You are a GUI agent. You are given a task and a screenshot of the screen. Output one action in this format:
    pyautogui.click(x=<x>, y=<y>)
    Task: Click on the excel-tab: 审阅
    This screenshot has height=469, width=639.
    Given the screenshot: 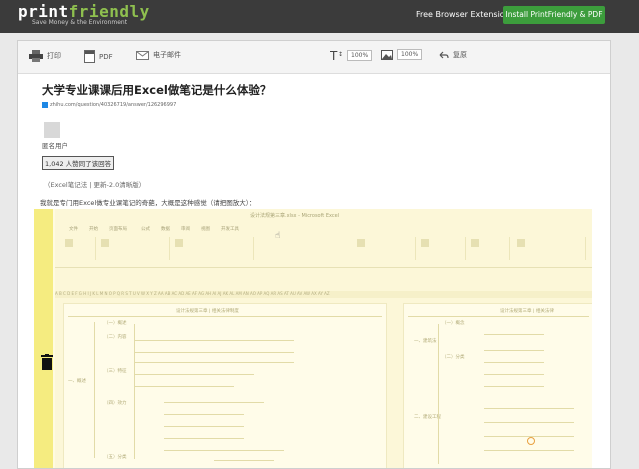 What is the action you would take?
    pyautogui.click(x=185, y=229)
    